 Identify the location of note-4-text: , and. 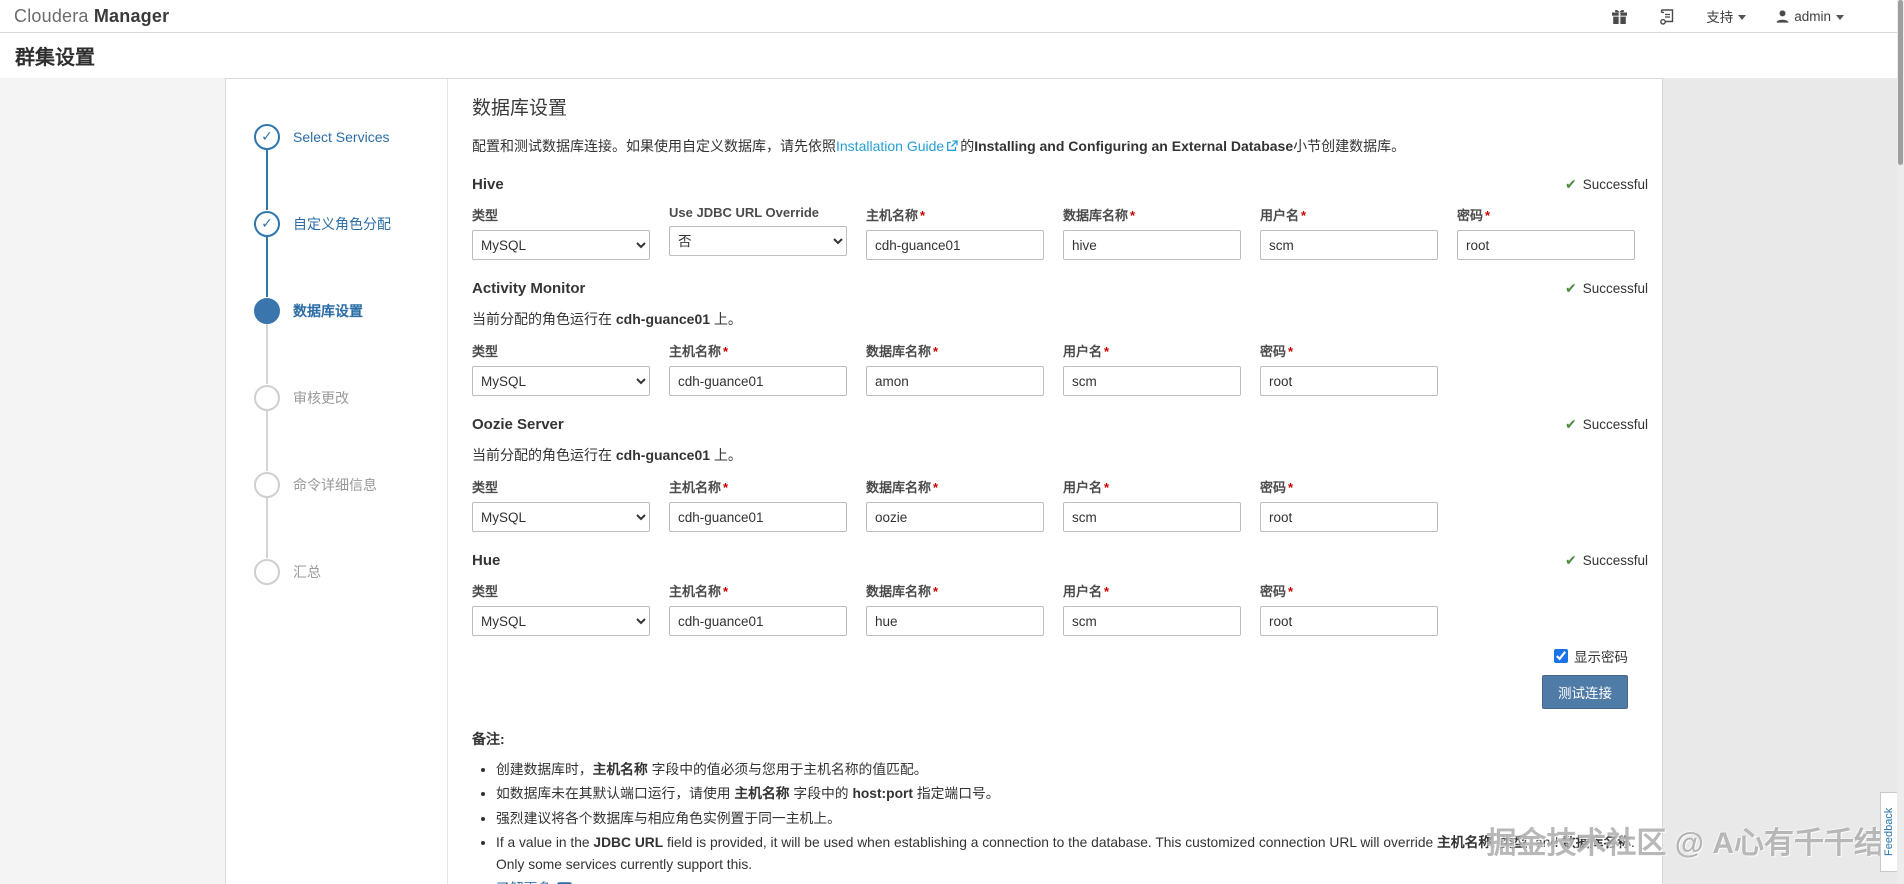
(1544, 843).